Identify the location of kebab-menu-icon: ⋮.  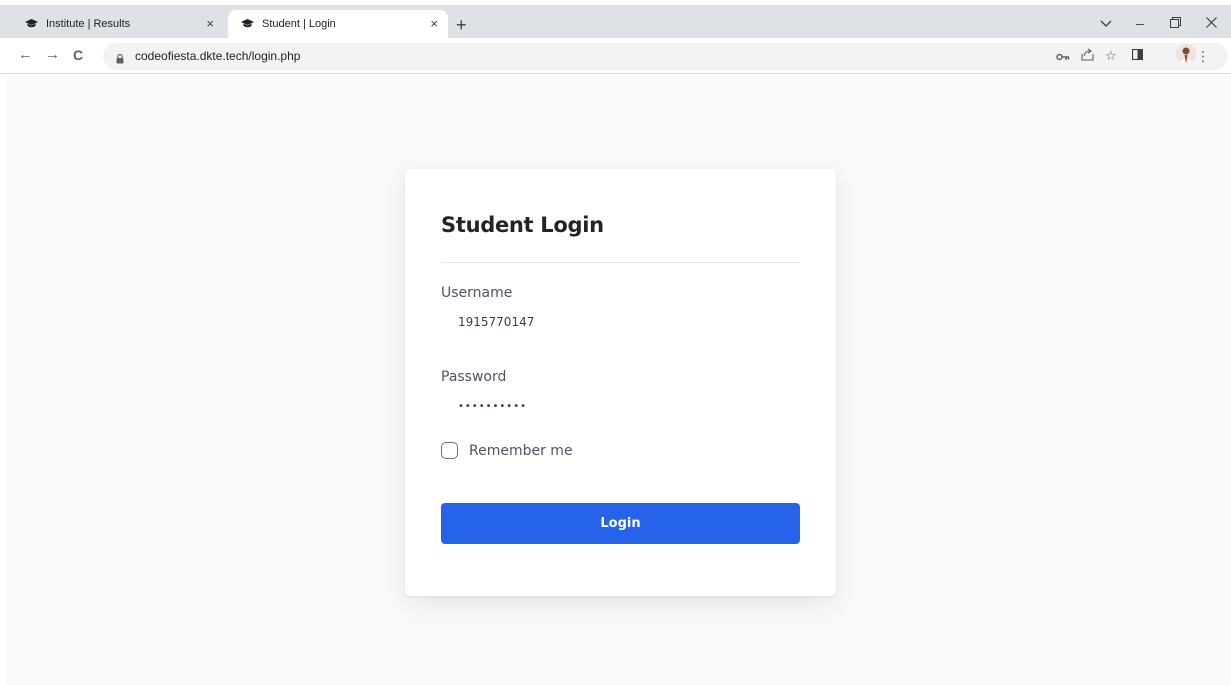
(1203, 56).